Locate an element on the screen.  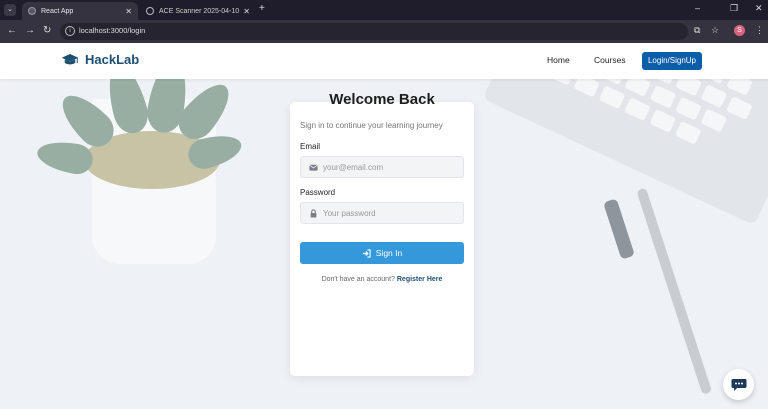
url-field: i localhost:3000/login is located at coordinates (374, 31).